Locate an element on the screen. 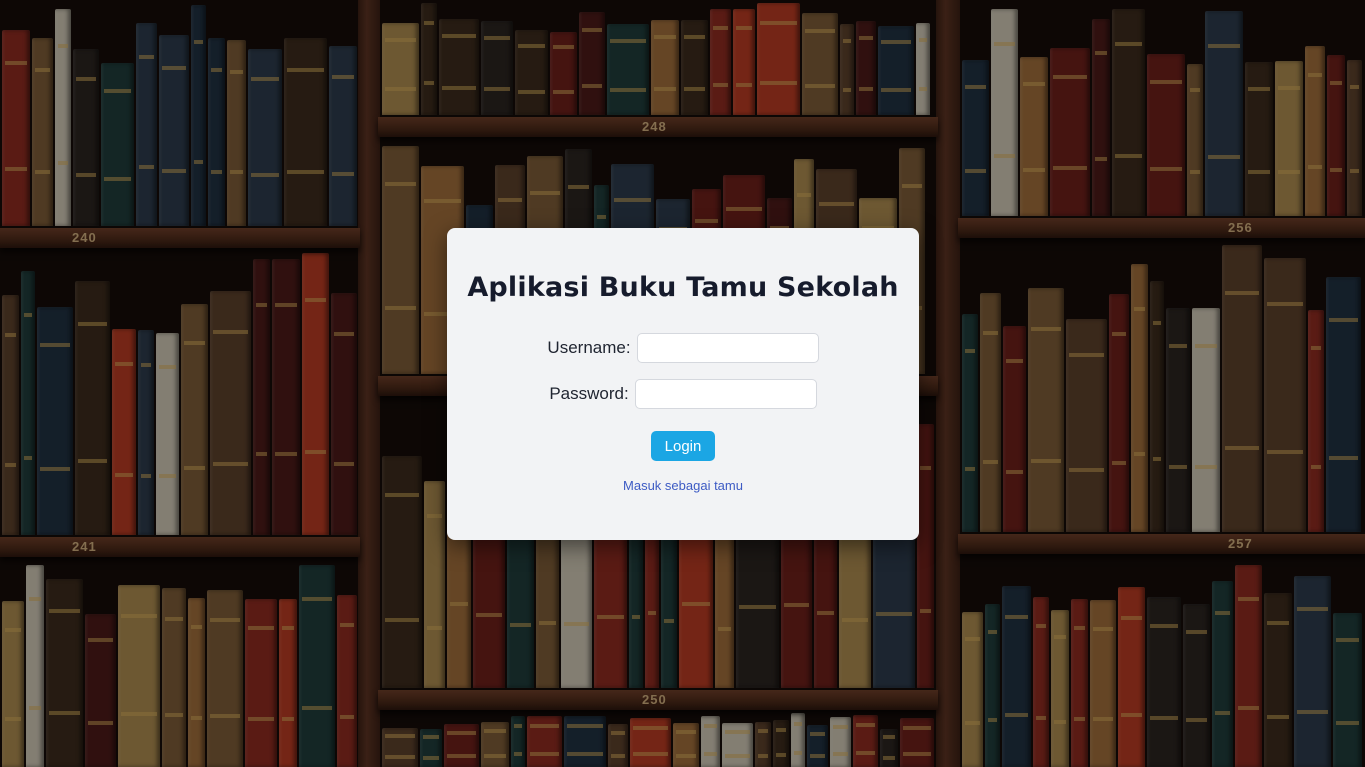 Image resolution: width=1365 pixels, height=767 pixels. username-row: Username: is located at coordinates (683, 348).